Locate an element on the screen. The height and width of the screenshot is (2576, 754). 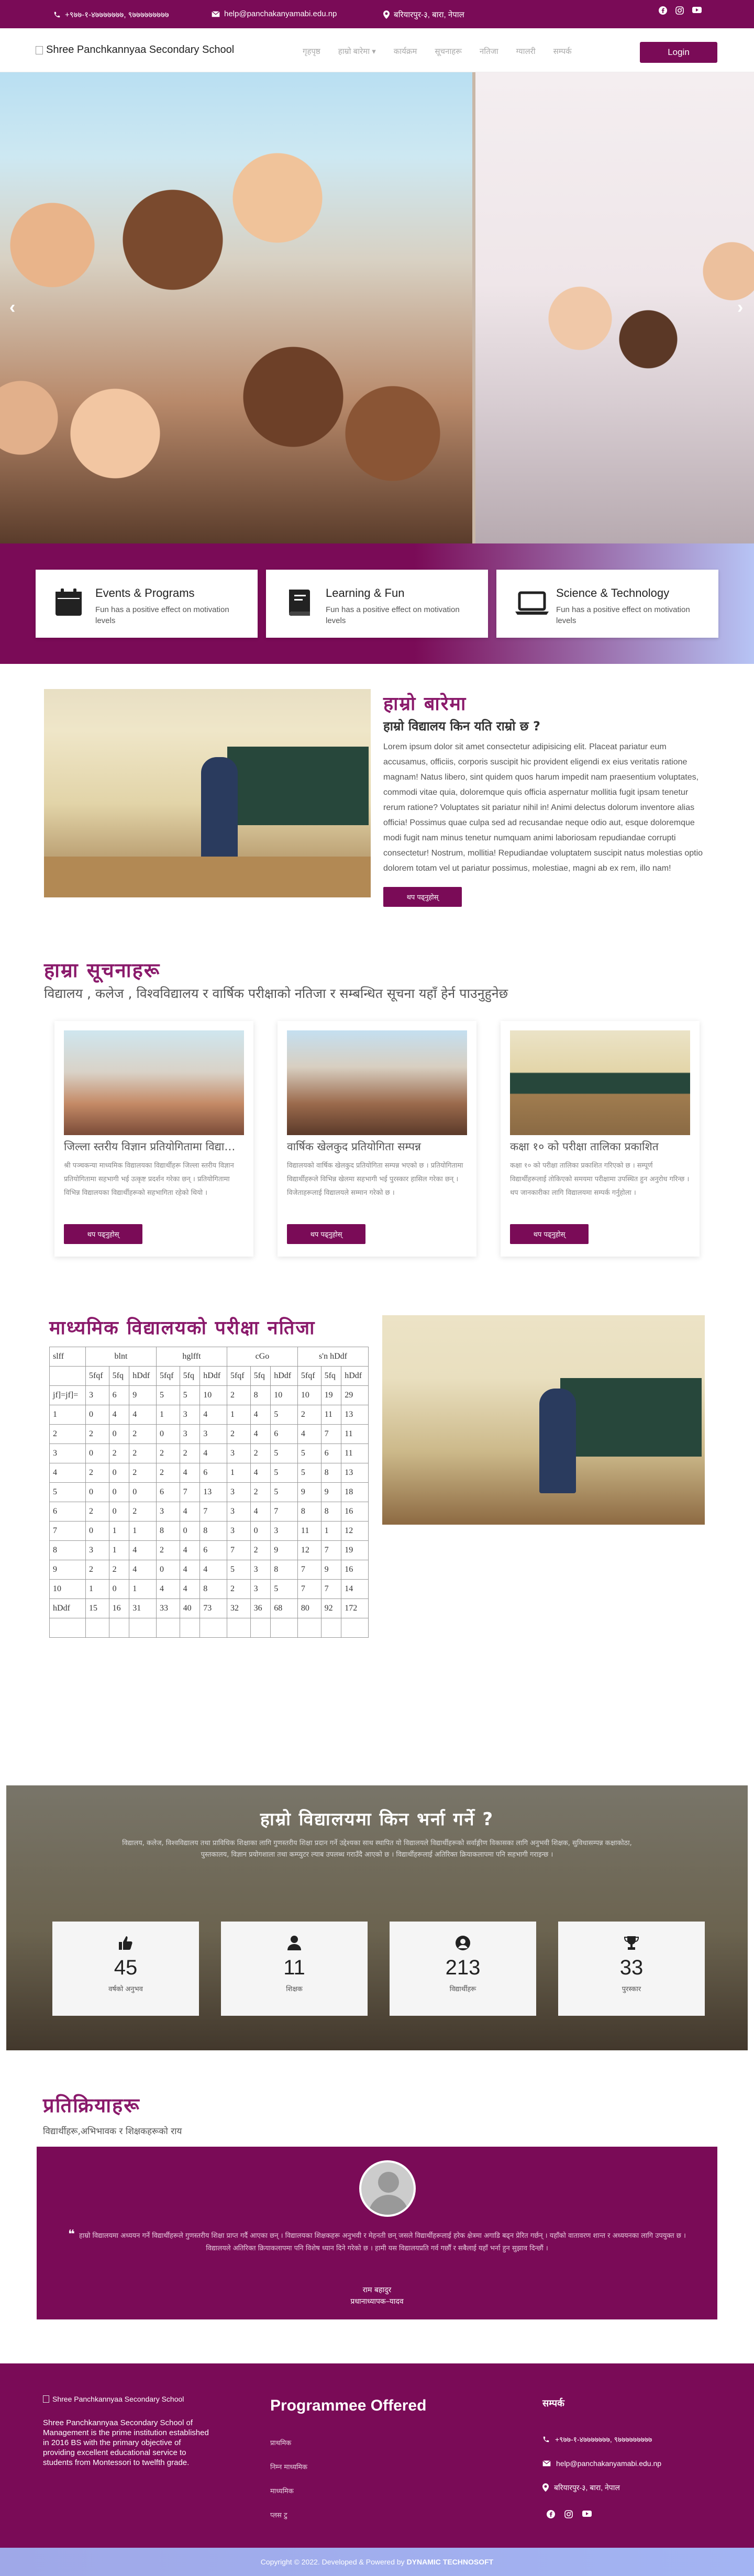
footer-contact-email: help@panchakanyamabi.edu.np is located at coordinates (601, 2463).